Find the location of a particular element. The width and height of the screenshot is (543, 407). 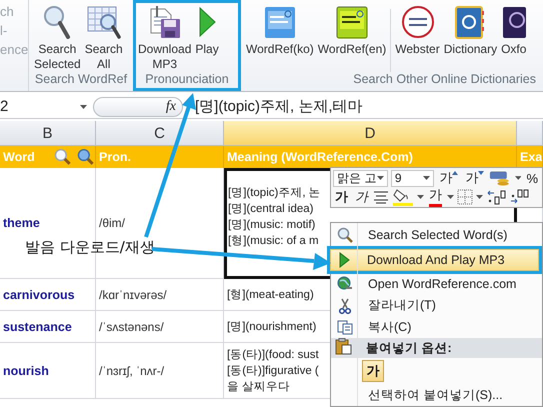

ribbon-button: WordRef(ko) is located at coordinates (280, 31).